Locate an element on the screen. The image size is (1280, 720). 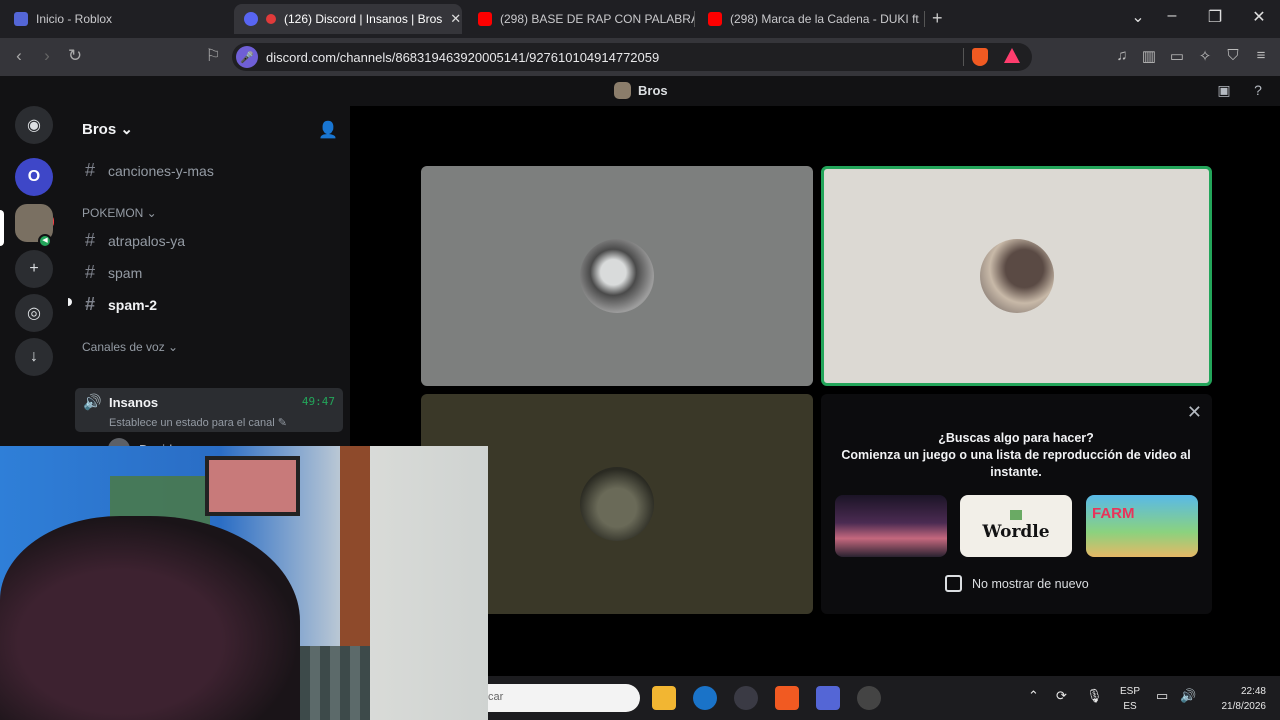
volume-icon: 🔊 is located at coordinates (1188, 696).